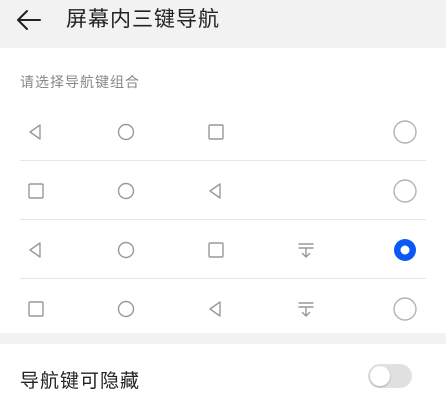 The image size is (446, 400). I want to click on toggle-knob, so click(380, 376).